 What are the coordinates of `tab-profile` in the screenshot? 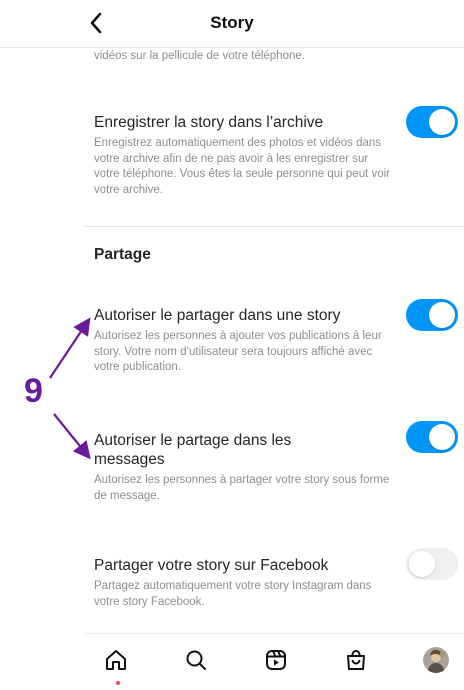 It's located at (436, 660).